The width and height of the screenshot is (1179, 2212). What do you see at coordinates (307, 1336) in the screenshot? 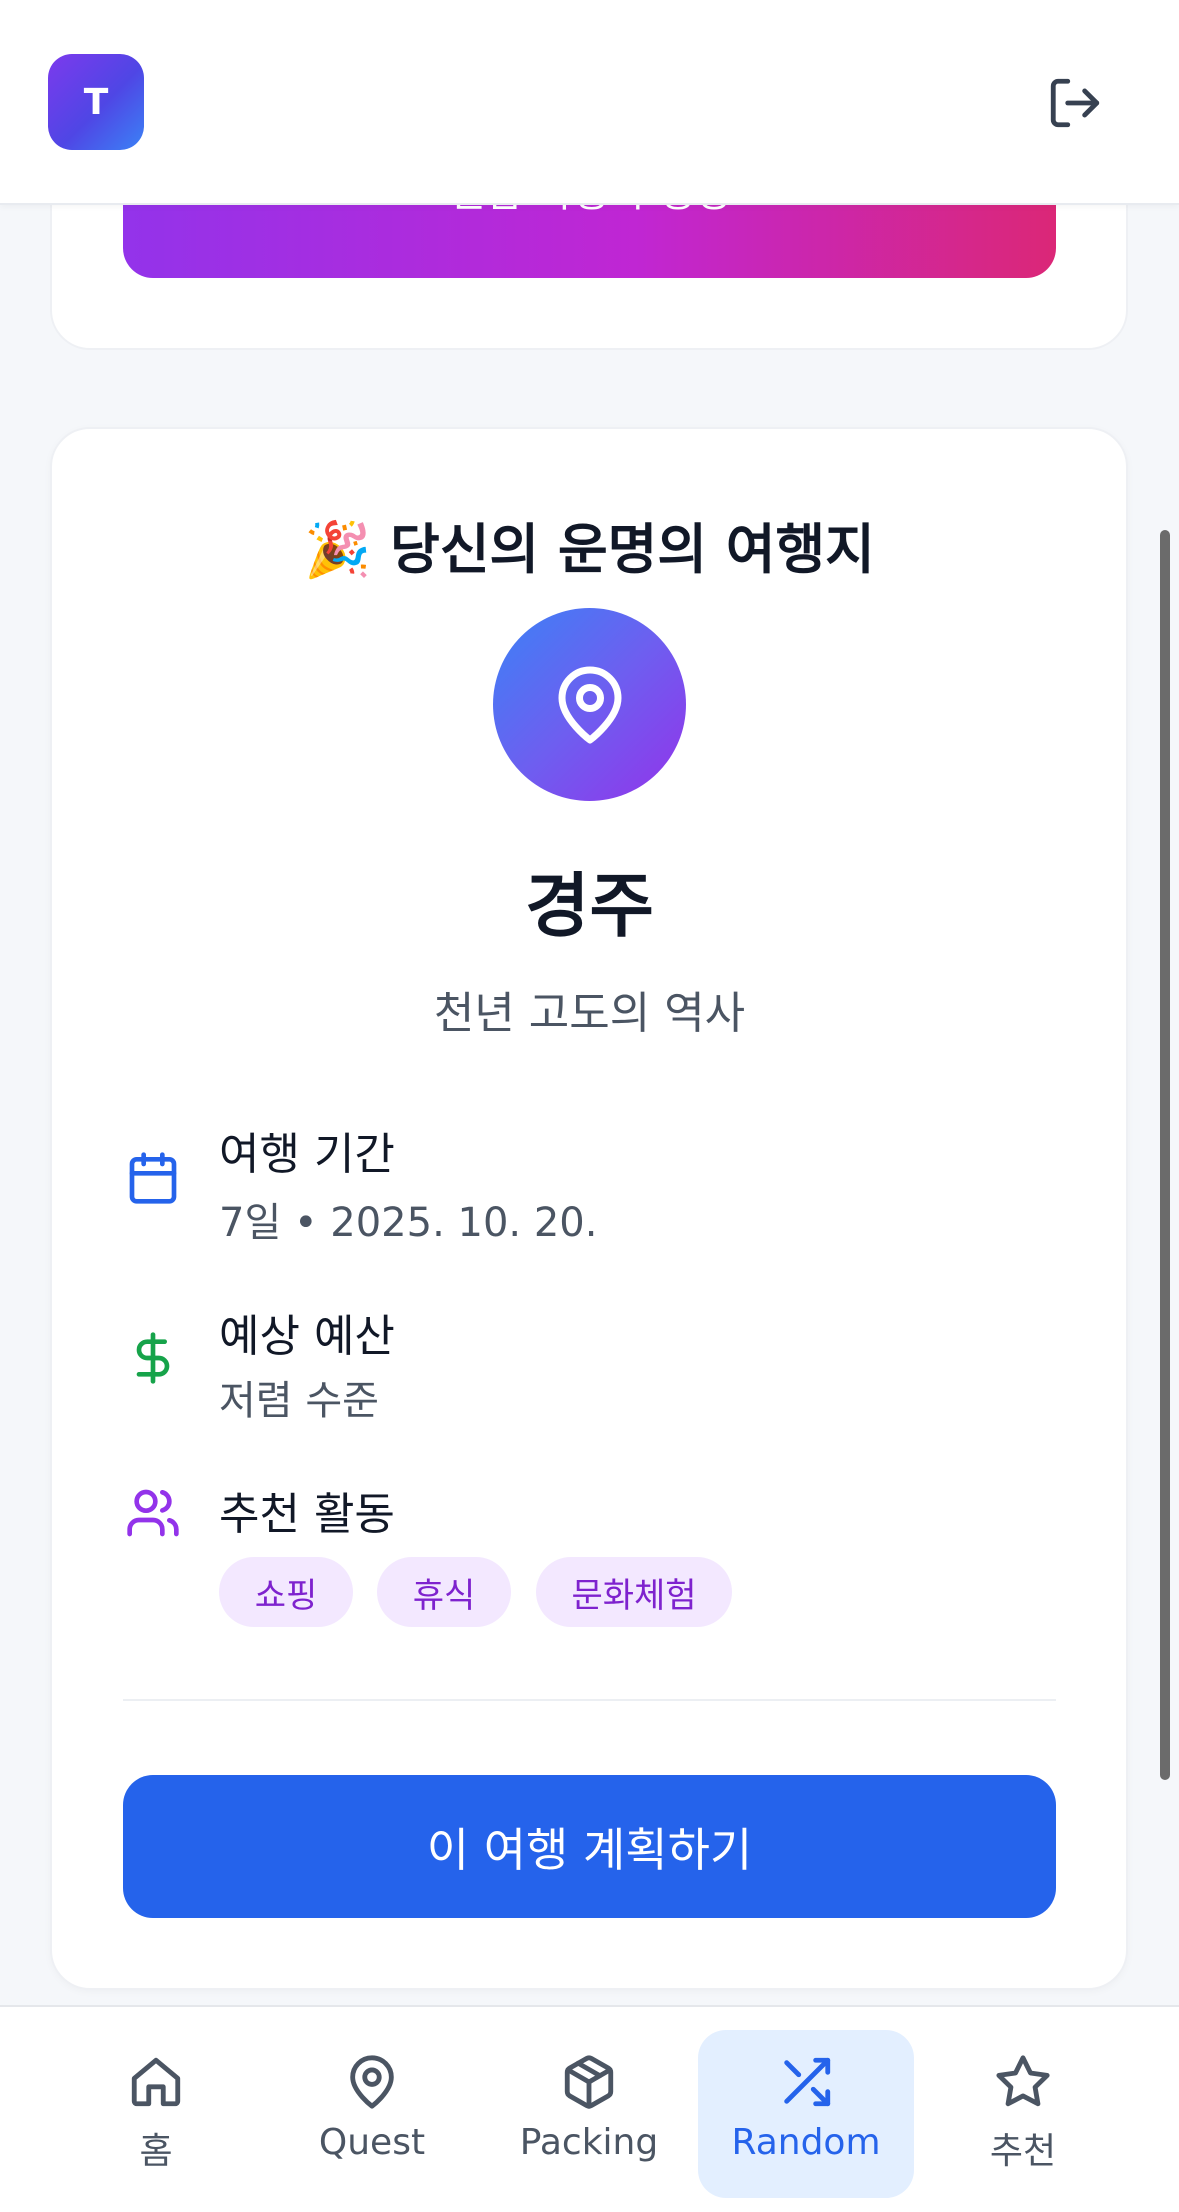
I see `budget-label: 예상 예산` at bounding box center [307, 1336].